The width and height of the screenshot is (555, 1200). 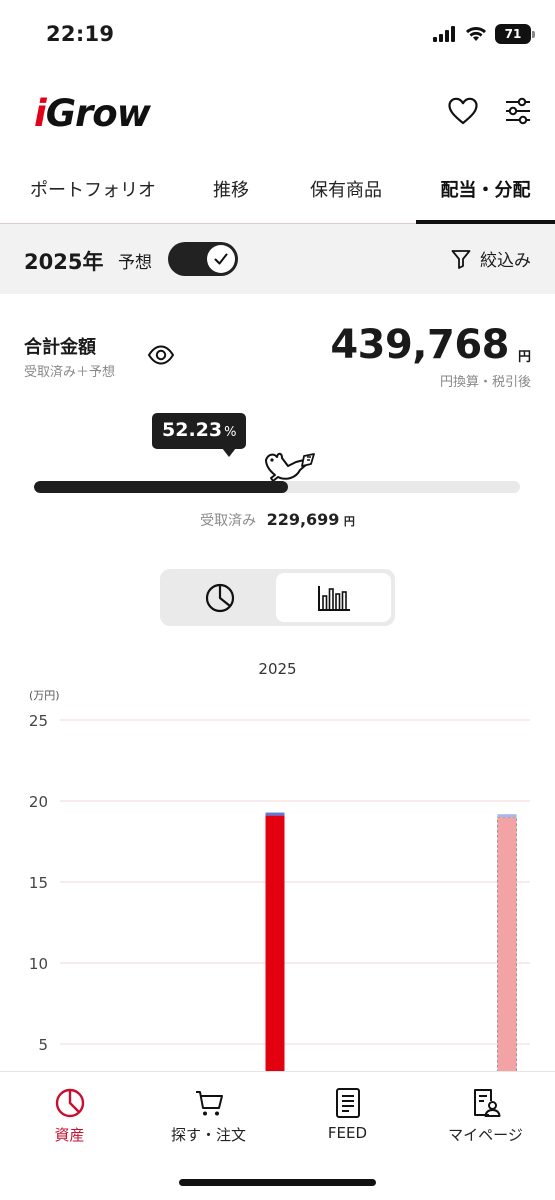 What do you see at coordinates (485, 382) in the screenshot?
I see `total-note: 円換算・税引後` at bounding box center [485, 382].